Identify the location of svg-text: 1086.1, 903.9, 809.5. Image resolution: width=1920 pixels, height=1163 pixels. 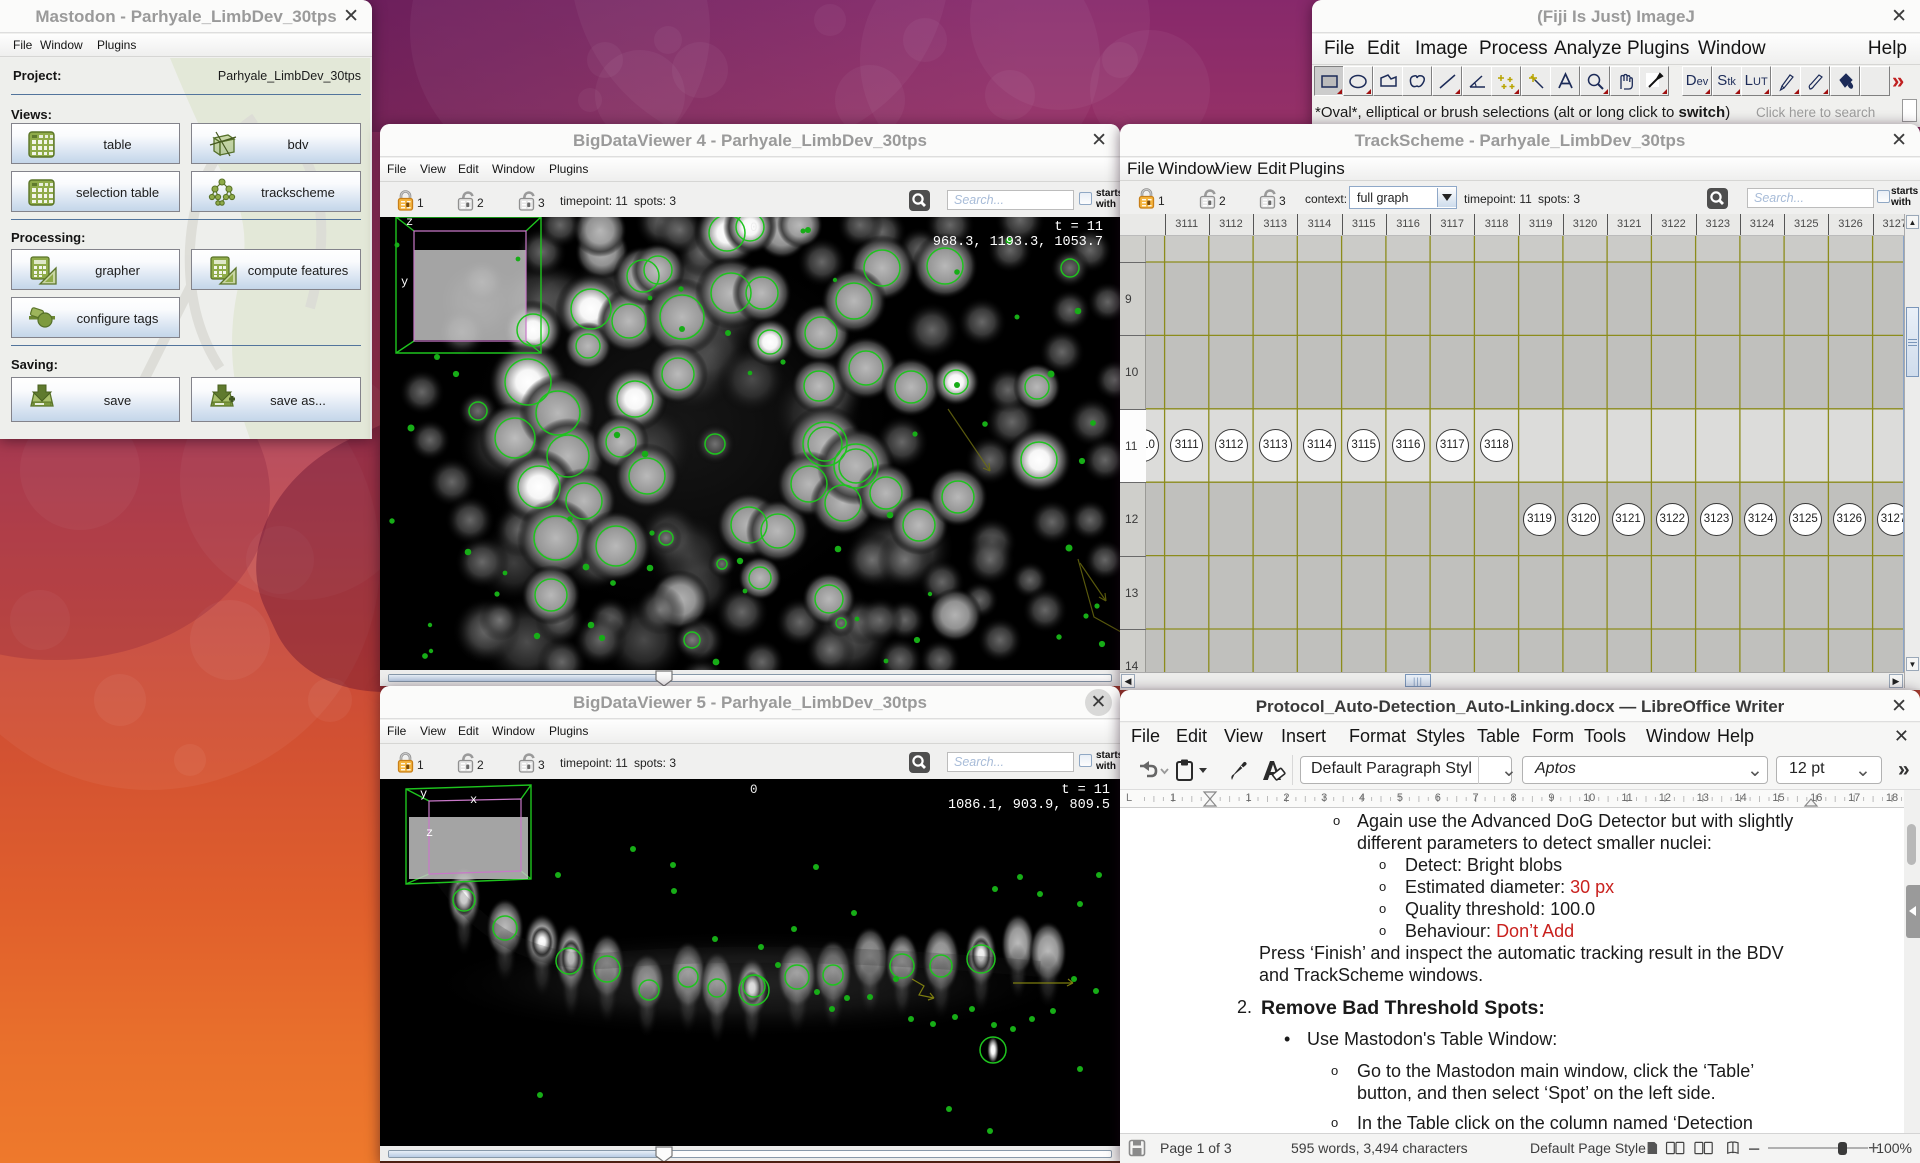
(1029, 805).